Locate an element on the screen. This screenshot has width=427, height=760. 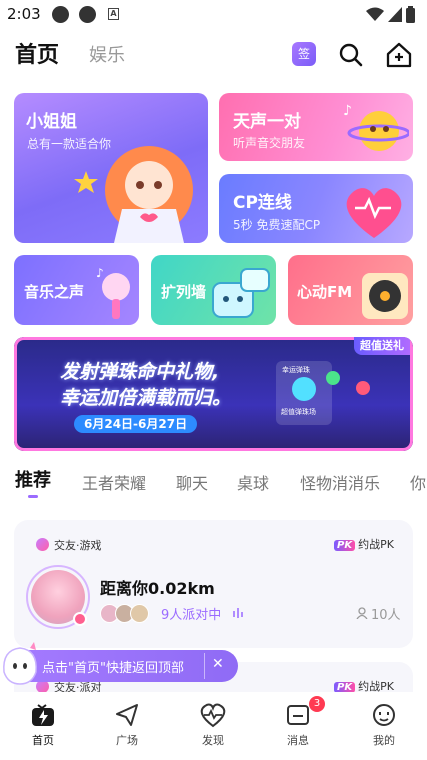
nav-label: 首页 is located at coordinates (43, 740).